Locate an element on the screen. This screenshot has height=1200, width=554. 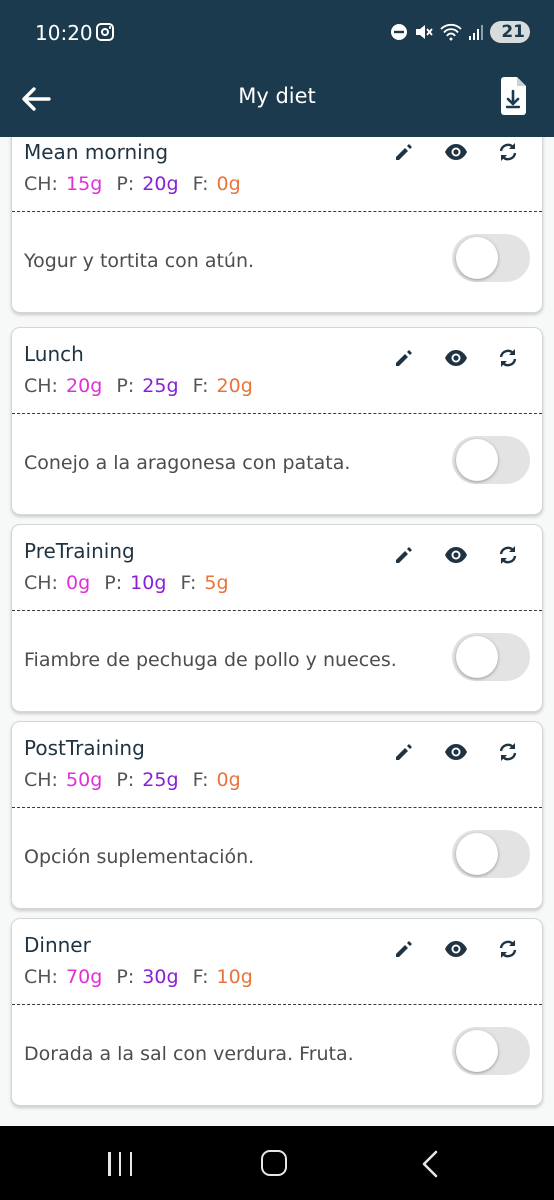
meal-description: Opción suplementación. is located at coordinates (139, 857).